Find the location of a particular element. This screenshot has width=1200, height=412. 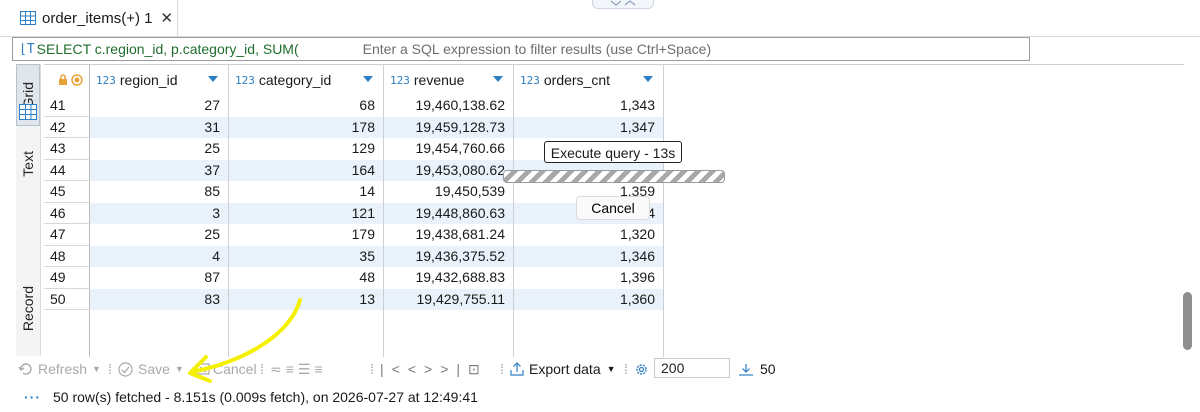

fetch-all-label: 50 is located at coordinates (768, 369).